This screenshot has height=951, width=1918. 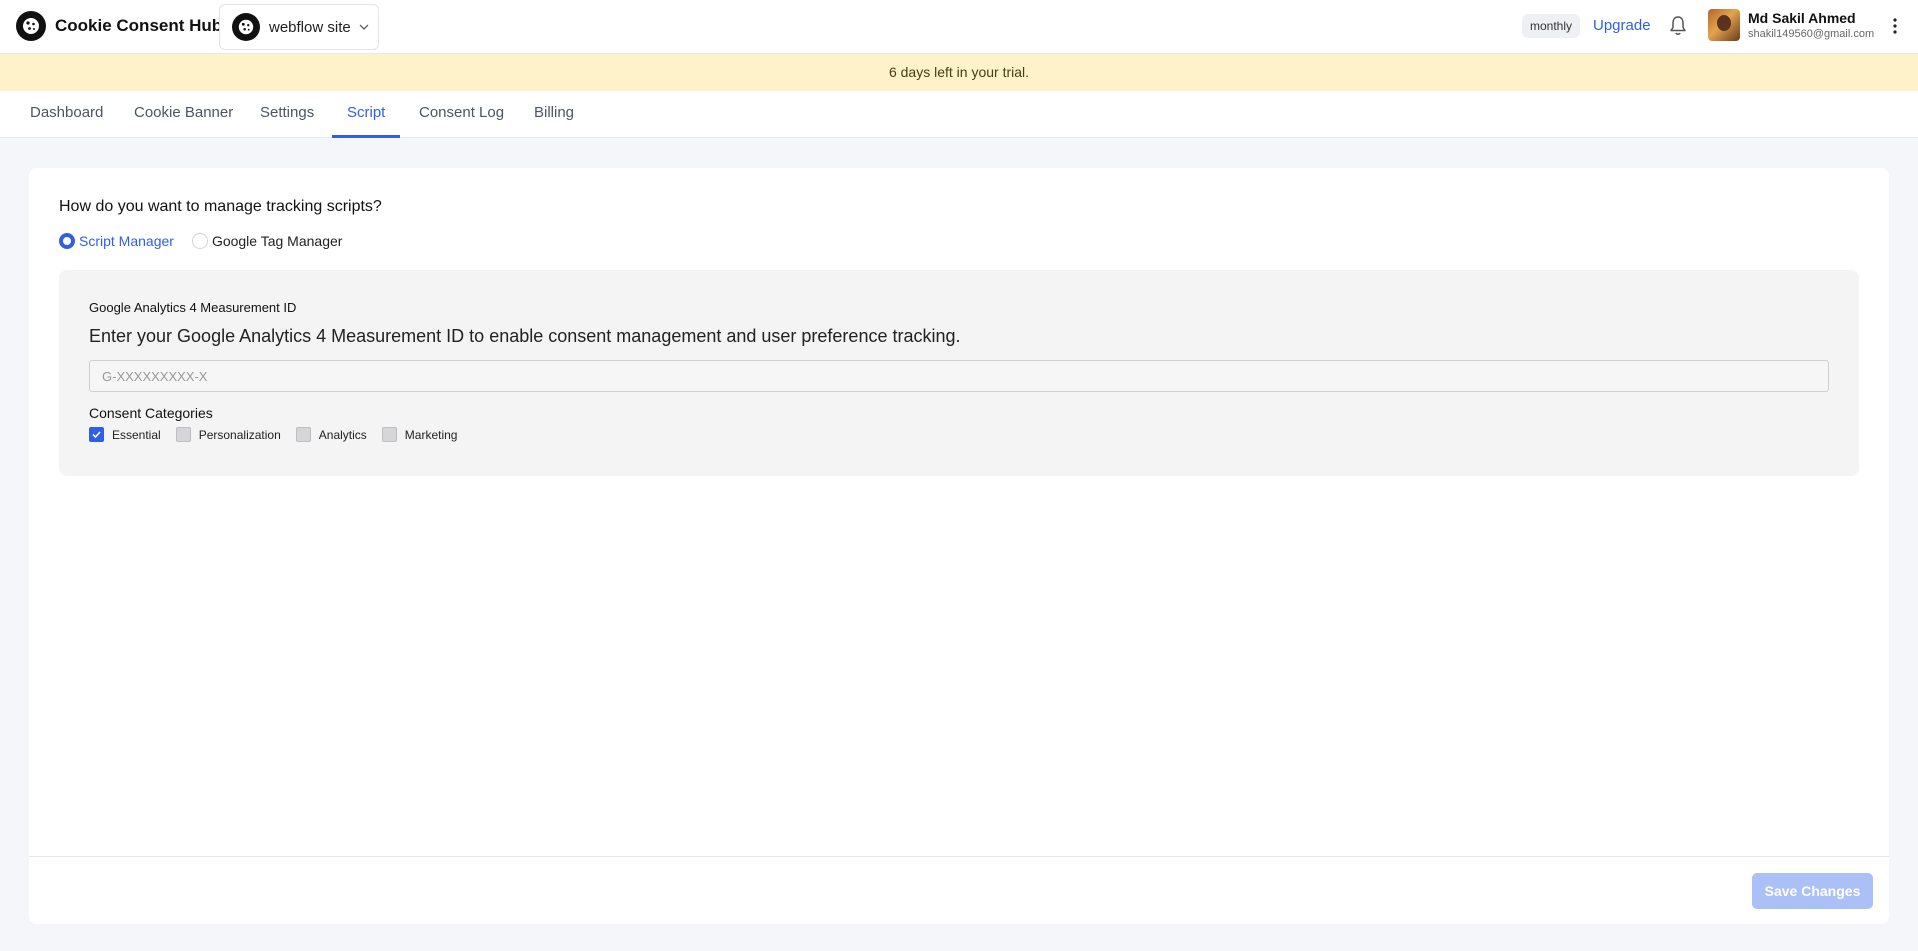 What do you see at coordinates (246, 27) in the screenshot?
I see `site-cookie-icon` at bounding box center [246, 27].